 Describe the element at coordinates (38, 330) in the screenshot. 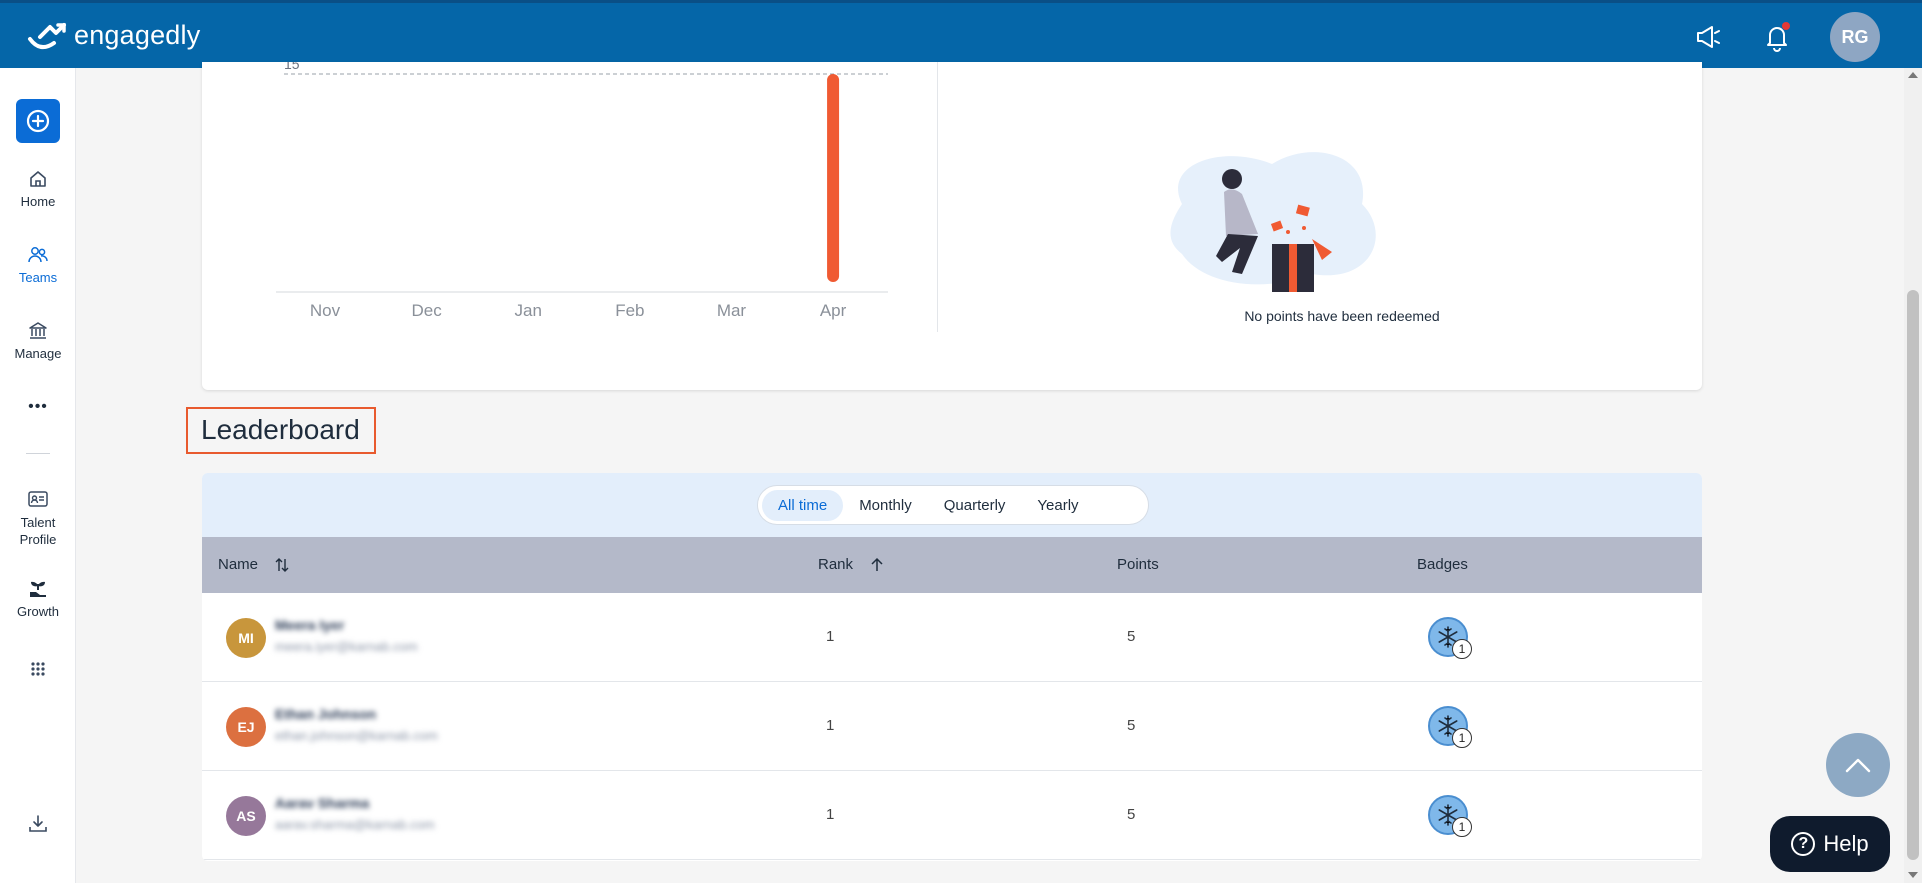

I see `institution-icon` at that location.